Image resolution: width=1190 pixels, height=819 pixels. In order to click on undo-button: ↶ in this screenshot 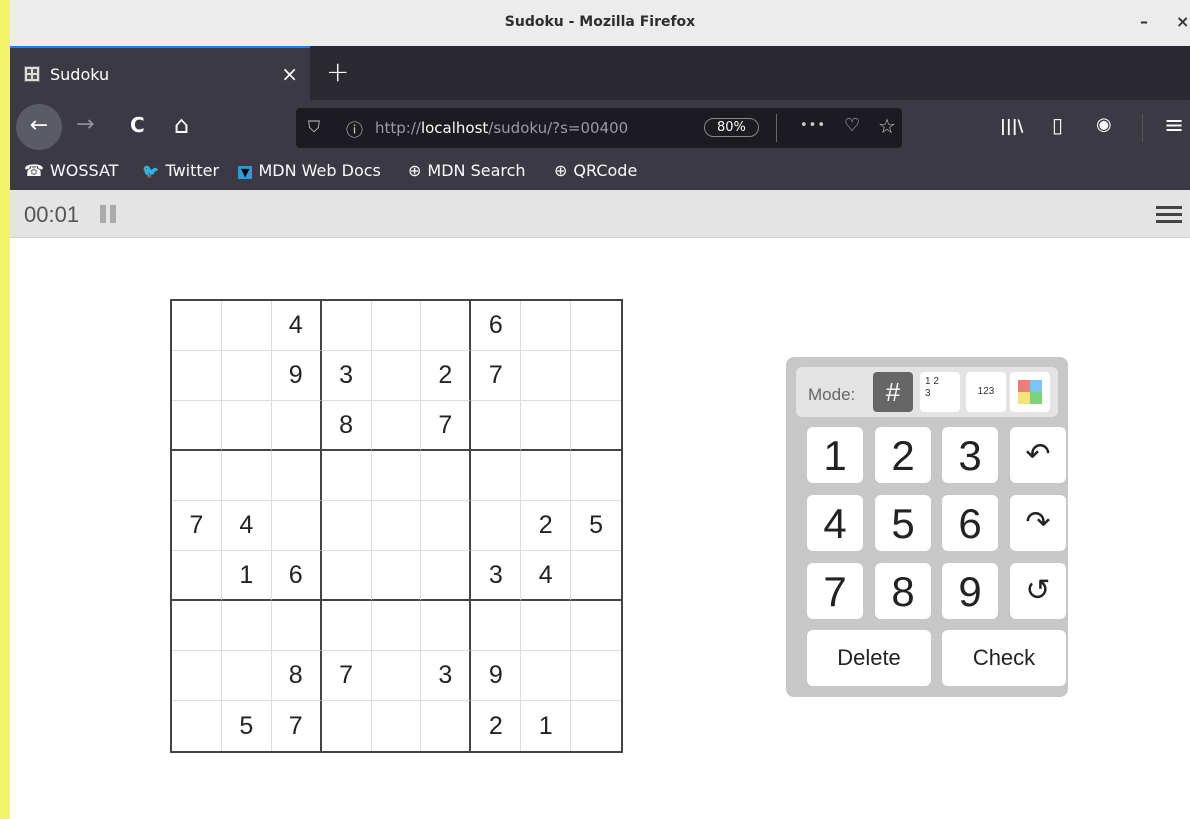, I will do `click(1038, 455)`.